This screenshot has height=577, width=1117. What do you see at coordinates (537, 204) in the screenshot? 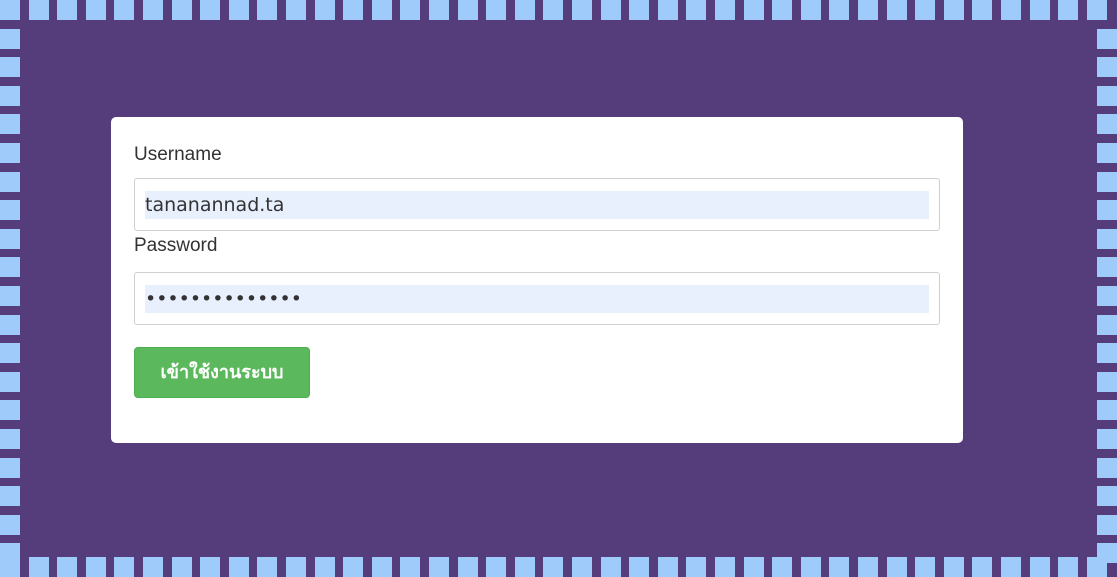
I see `username-field: tananannad.ta` at bounding box center [537, 204].